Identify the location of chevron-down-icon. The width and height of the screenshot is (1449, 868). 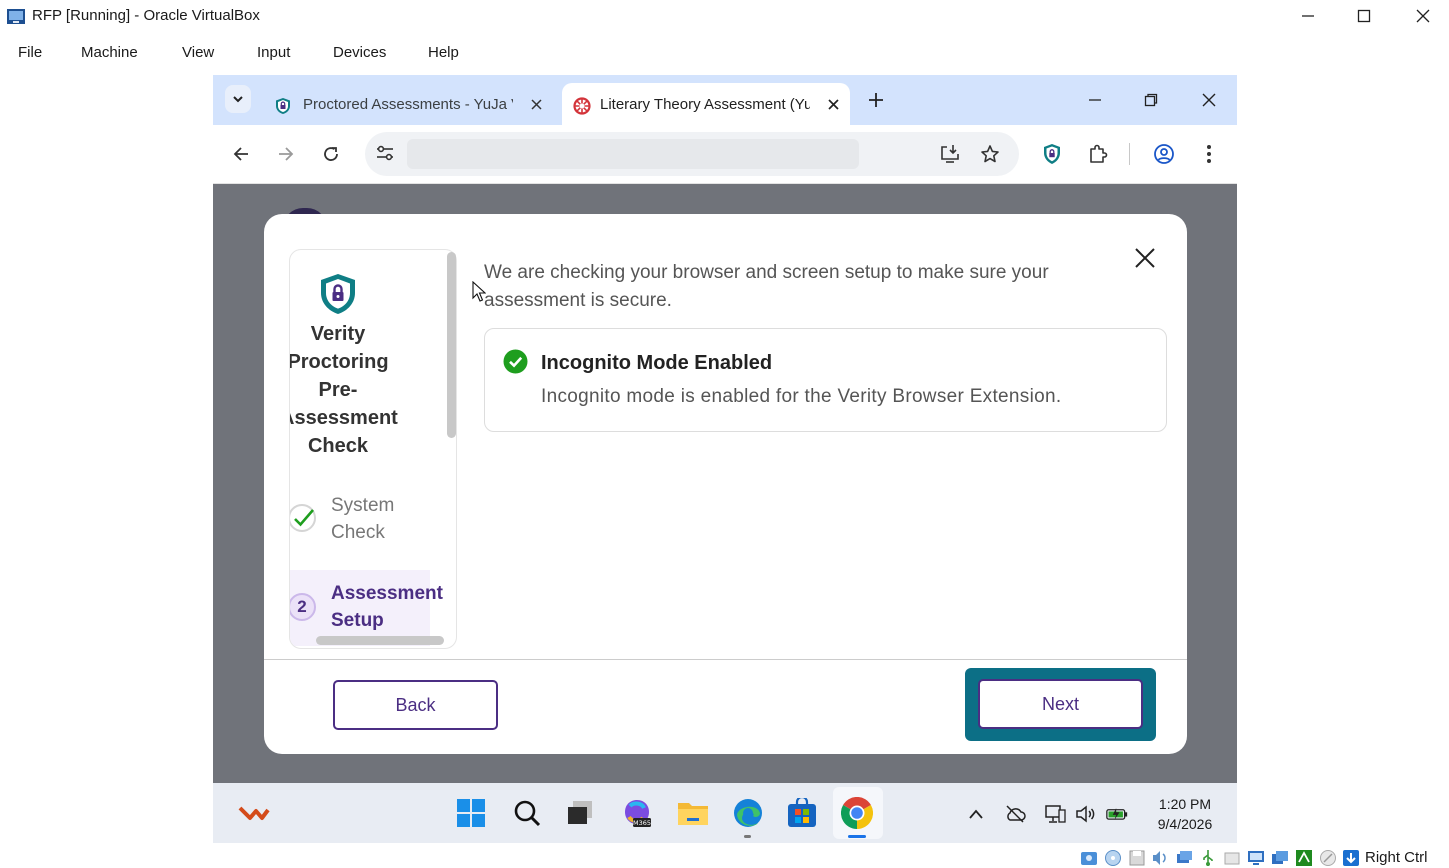
(238, 99).